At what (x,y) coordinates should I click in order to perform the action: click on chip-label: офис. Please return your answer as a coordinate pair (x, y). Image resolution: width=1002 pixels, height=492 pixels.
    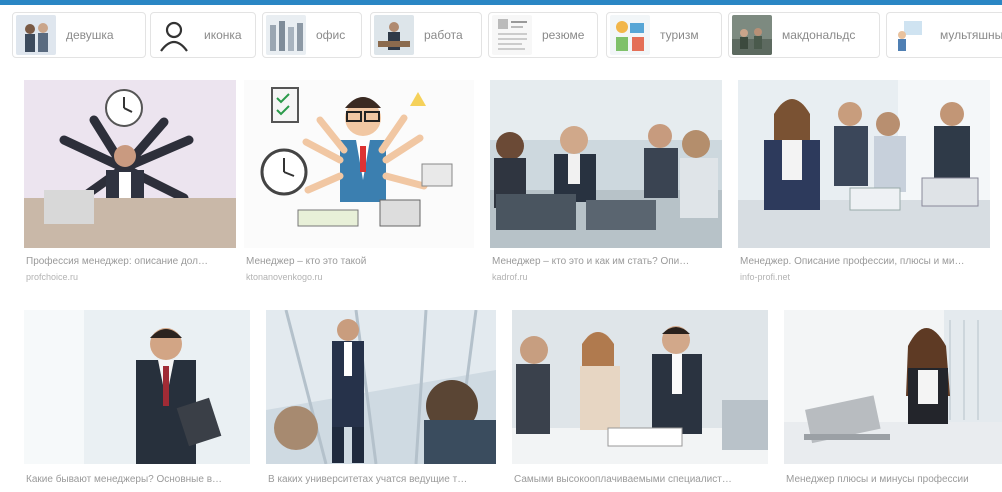
    Looking at the image, I should click on (331, 35).